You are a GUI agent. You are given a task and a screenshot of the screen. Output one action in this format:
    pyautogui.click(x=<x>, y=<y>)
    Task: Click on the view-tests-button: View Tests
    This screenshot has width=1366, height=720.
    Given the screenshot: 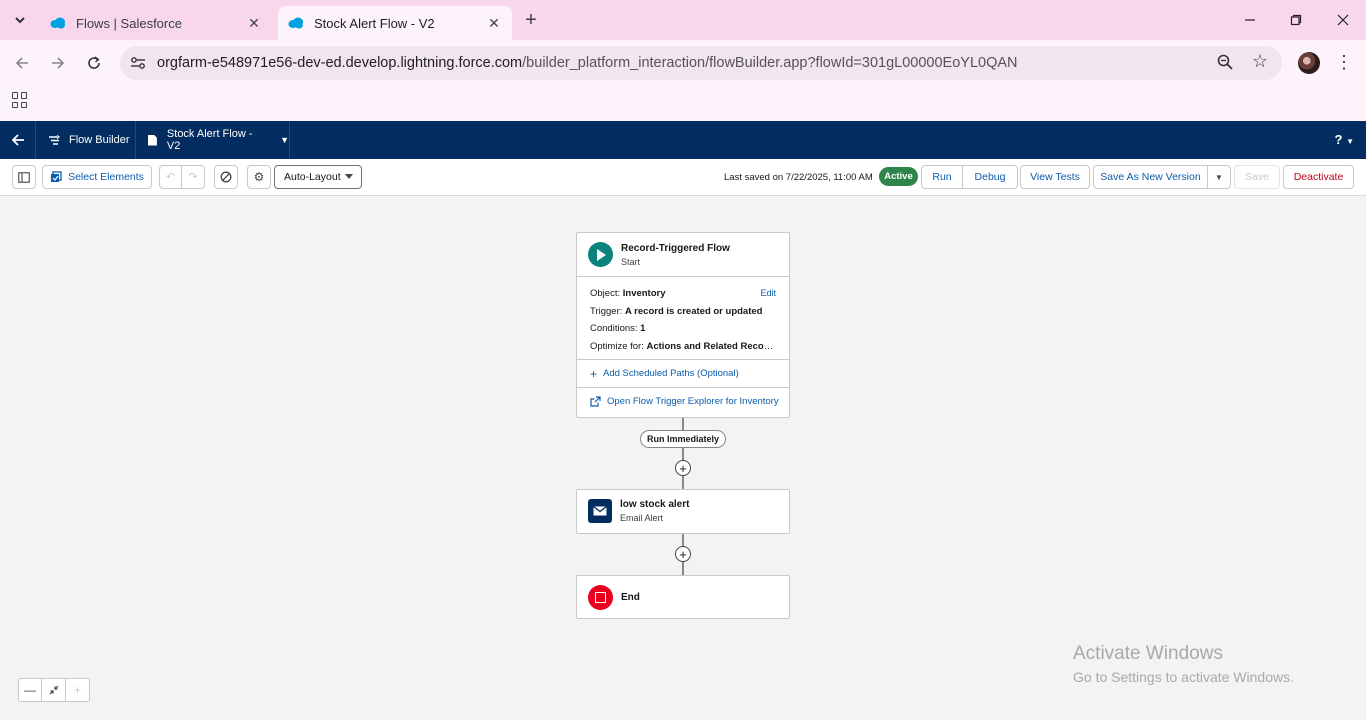 What is the action you would take?
    pyautogui.click(x=1055, y=177)
    